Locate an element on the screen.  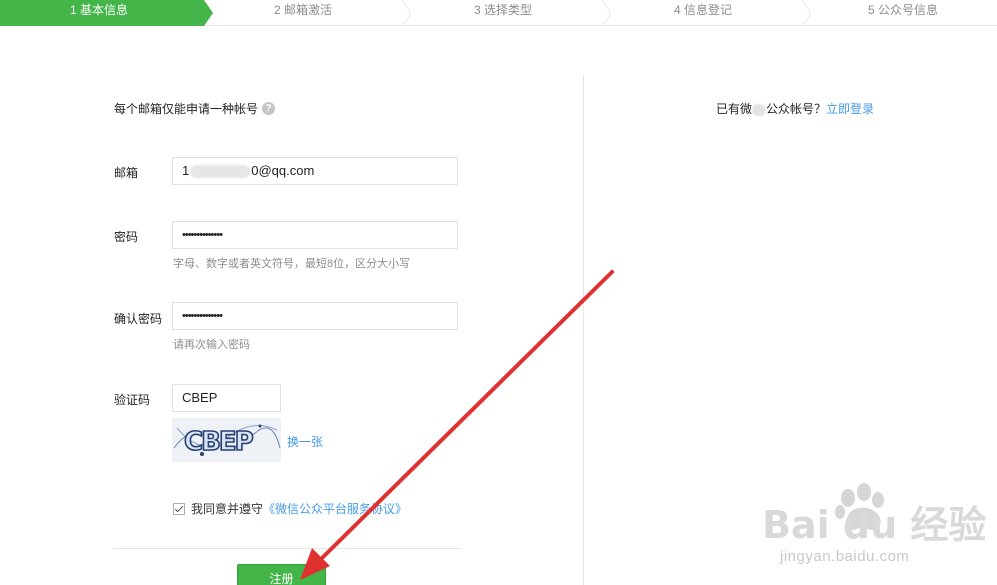
captcha-image-text: CBEP is located at coordinates (218, 442).